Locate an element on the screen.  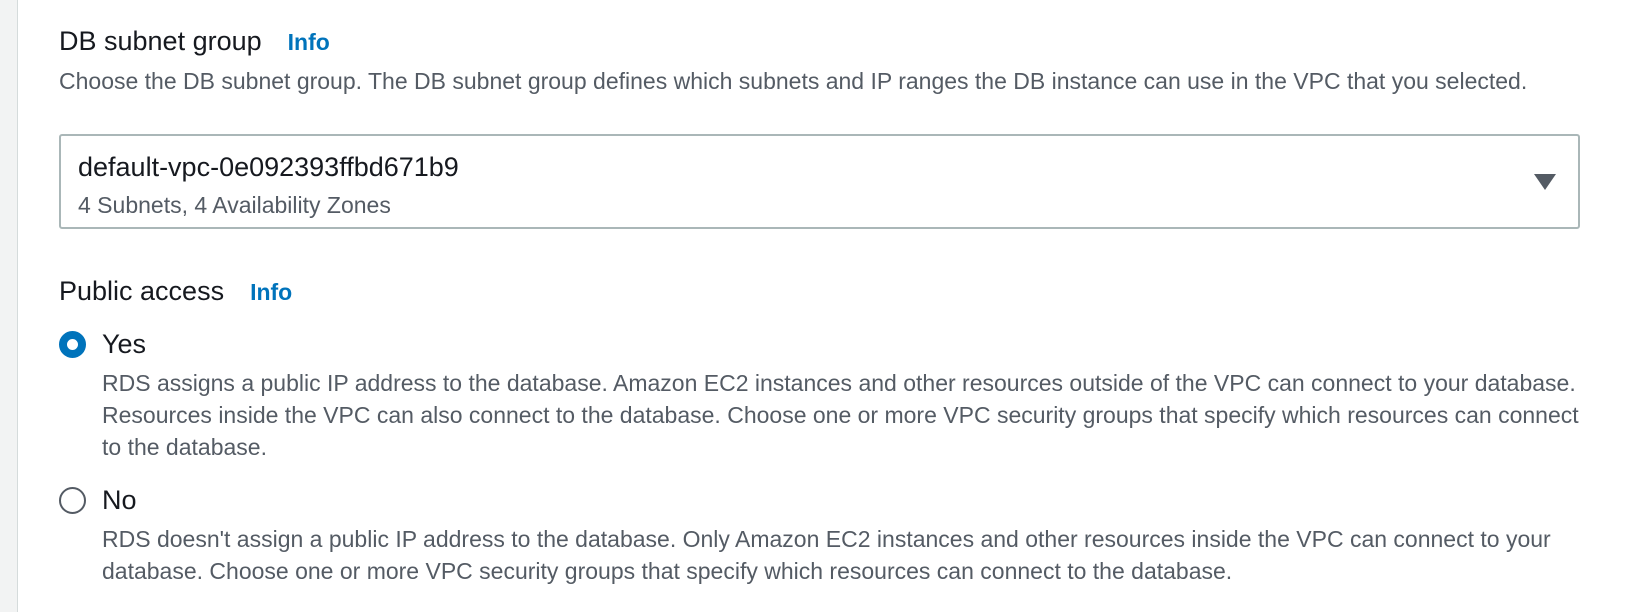
radio-no-label: No is located at coordinates (119, 500).